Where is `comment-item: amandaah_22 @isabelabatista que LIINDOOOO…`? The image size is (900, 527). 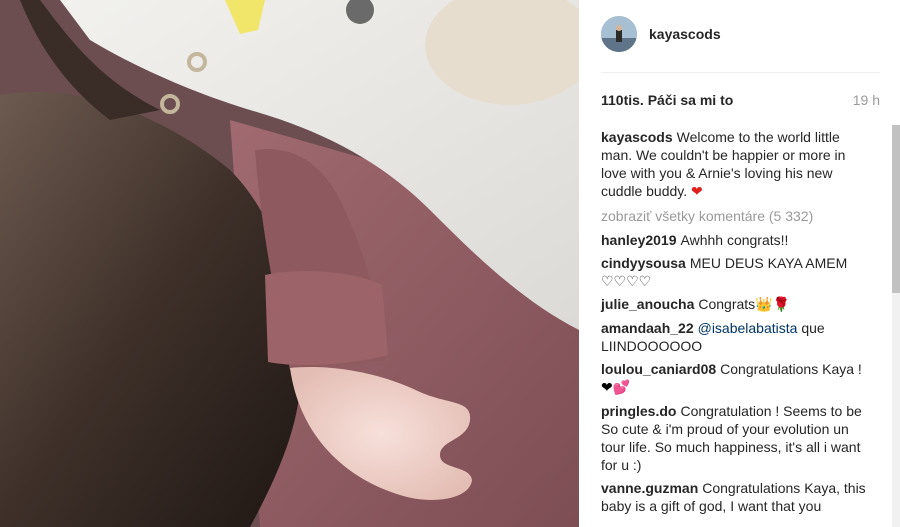
comment-item: amandaah_22 @isabelabatista que LIINDOOOO… is located at coordinates (737, 337).